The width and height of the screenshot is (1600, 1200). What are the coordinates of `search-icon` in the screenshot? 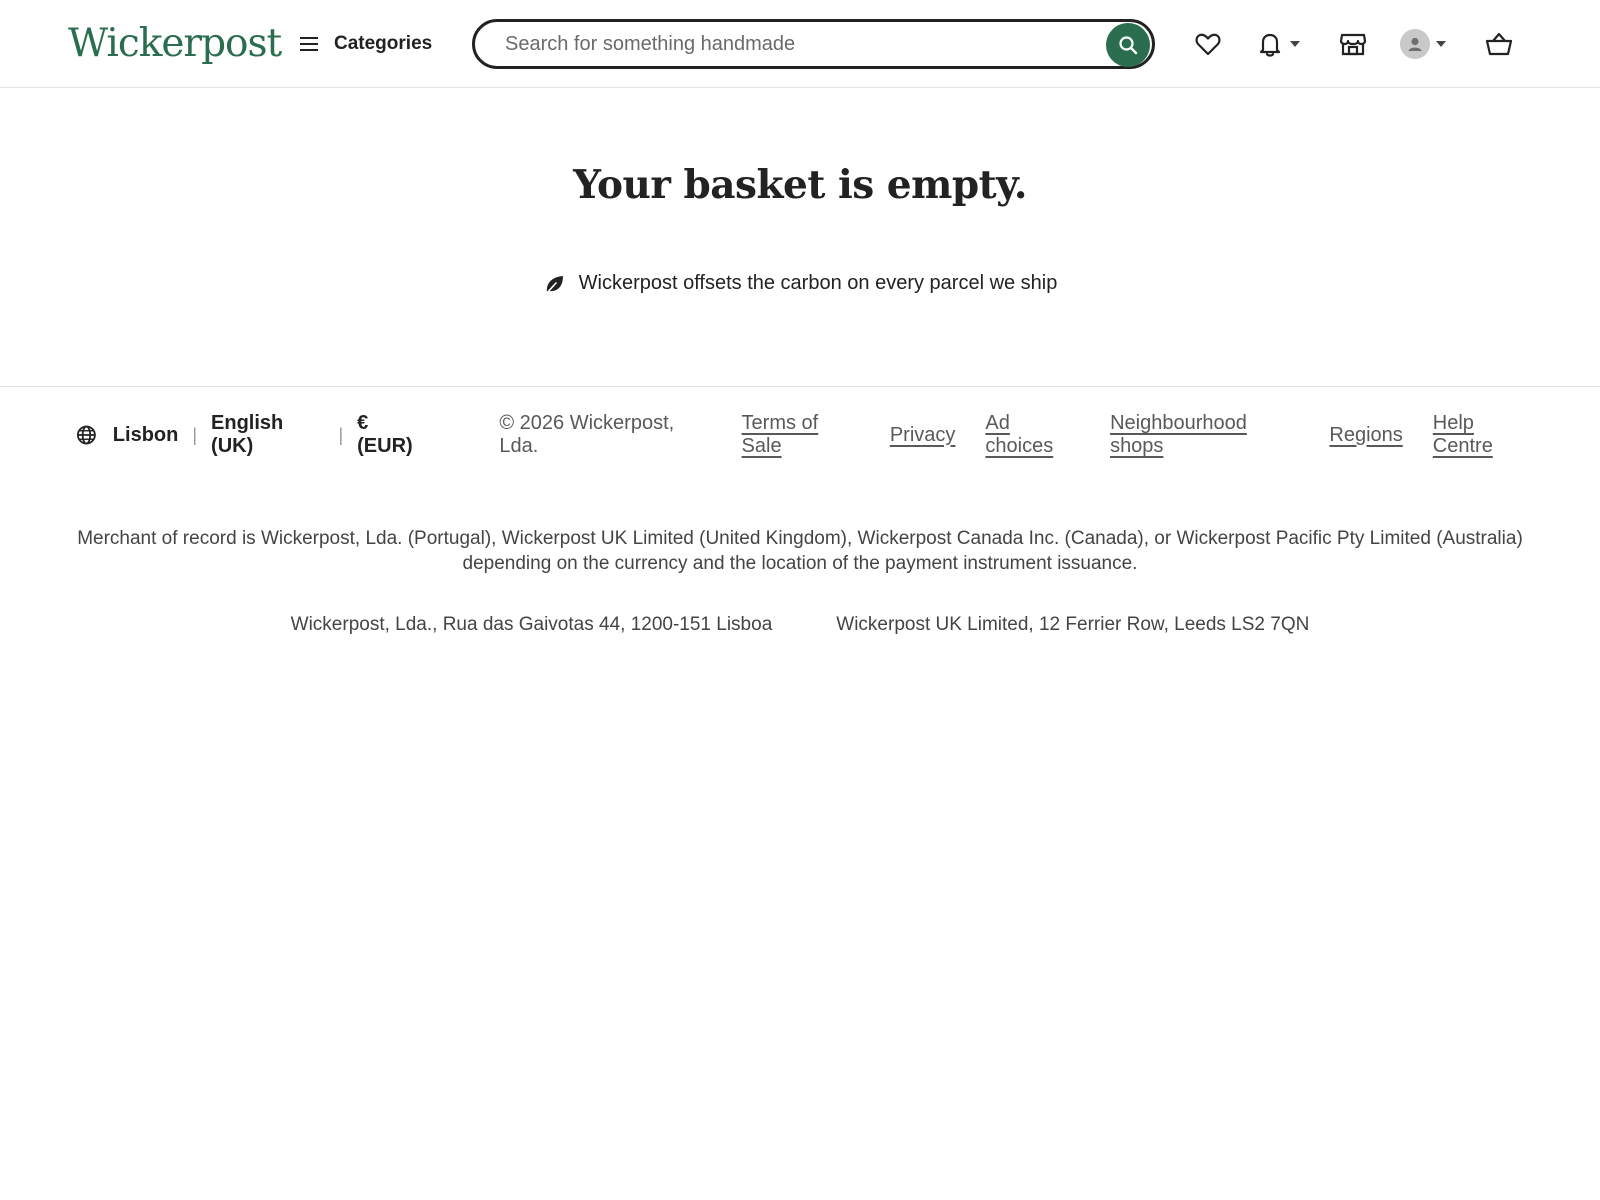 It's located at (1128, 45).